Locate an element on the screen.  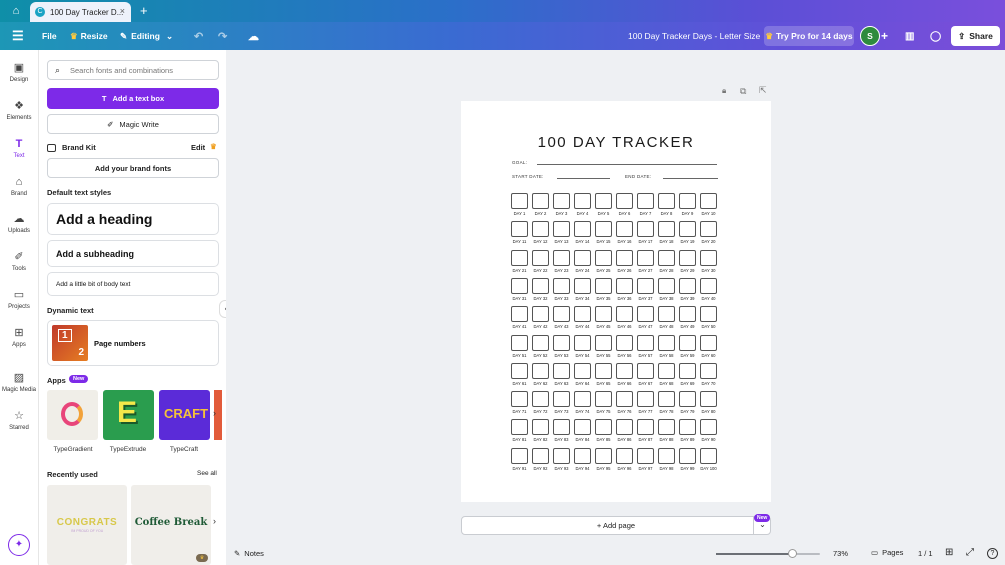
tracker-title: 100 DAY TRACKER is located at coordinates (616, 142).